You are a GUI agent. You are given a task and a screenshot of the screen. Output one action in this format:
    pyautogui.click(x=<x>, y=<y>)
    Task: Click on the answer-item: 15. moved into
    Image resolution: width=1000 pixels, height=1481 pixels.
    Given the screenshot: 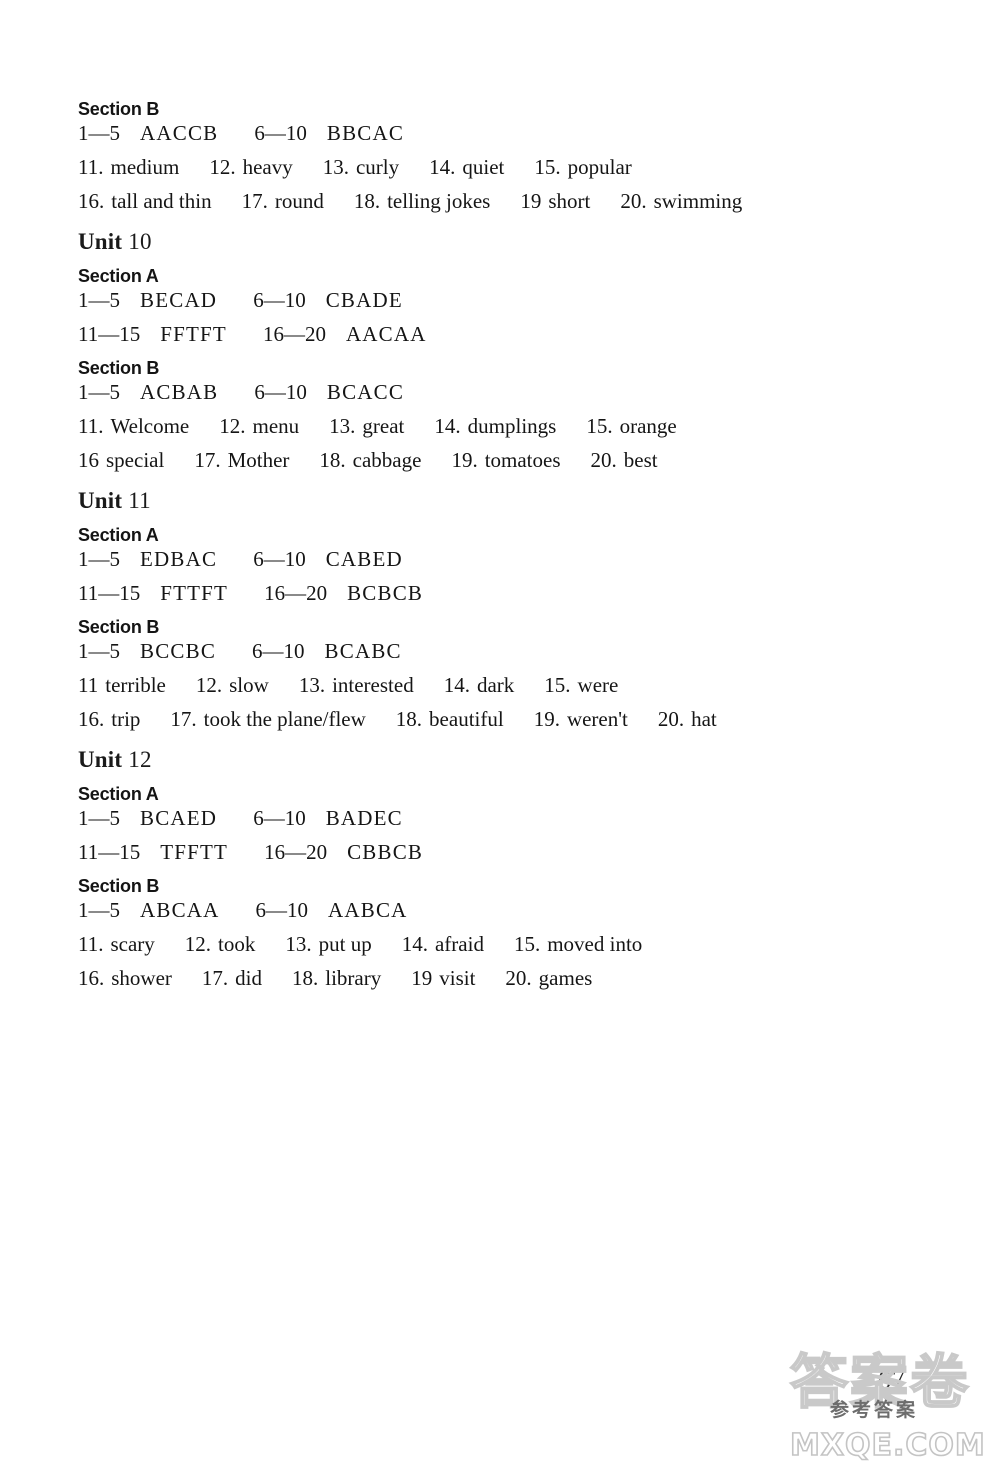 What is the action you would take?
    pyautogui.click(x=578, y=944)
    